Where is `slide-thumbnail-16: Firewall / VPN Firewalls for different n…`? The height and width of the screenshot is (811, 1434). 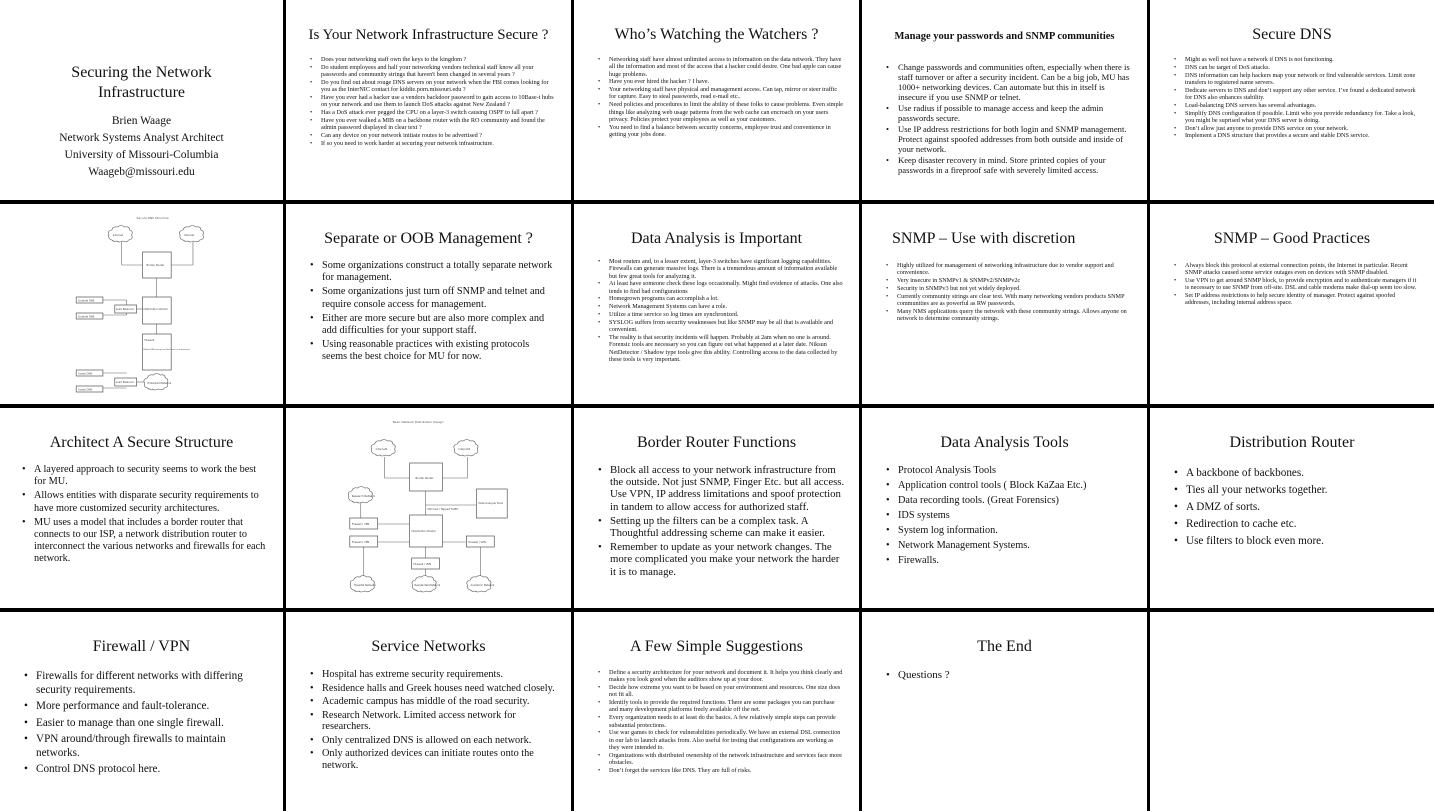 slide-thumbnail-16: Firewall / VPN Firewalls for different n… is located at coordinates (141, 711).